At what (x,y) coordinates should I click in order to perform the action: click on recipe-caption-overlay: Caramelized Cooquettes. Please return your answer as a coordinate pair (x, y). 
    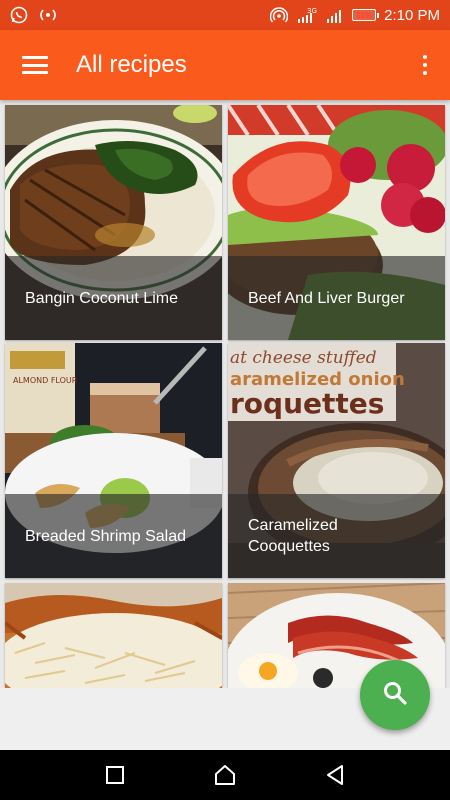
    Looking at the image, I should click on (336, 536).